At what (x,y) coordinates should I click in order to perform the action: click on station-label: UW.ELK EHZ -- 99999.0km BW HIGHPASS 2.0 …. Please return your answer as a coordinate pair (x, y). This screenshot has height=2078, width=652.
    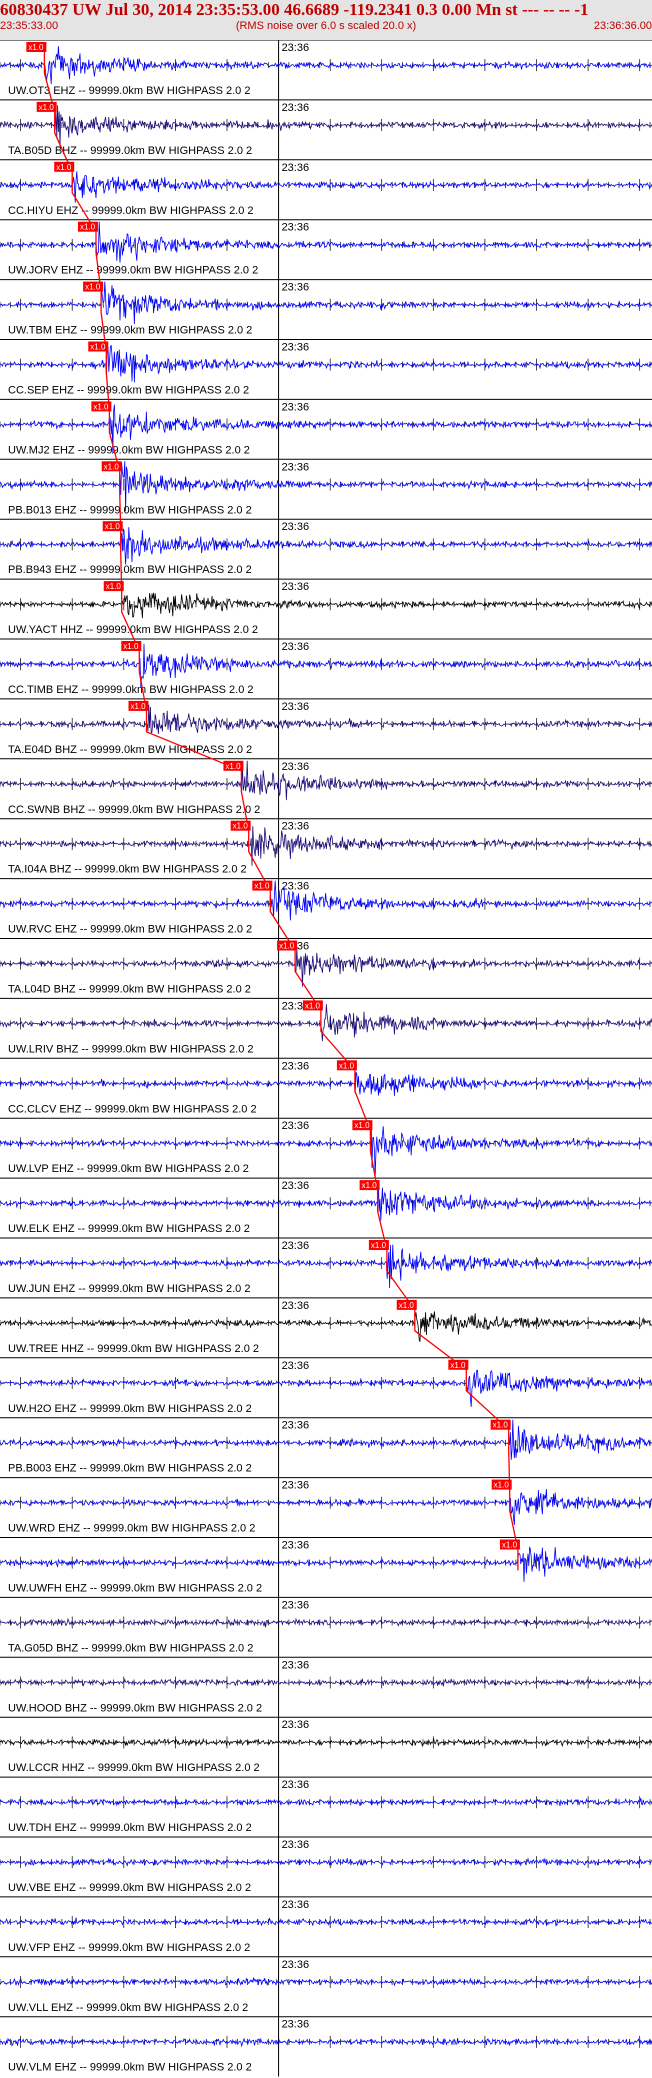
    Looking at the image, I should click on (129, 1229).